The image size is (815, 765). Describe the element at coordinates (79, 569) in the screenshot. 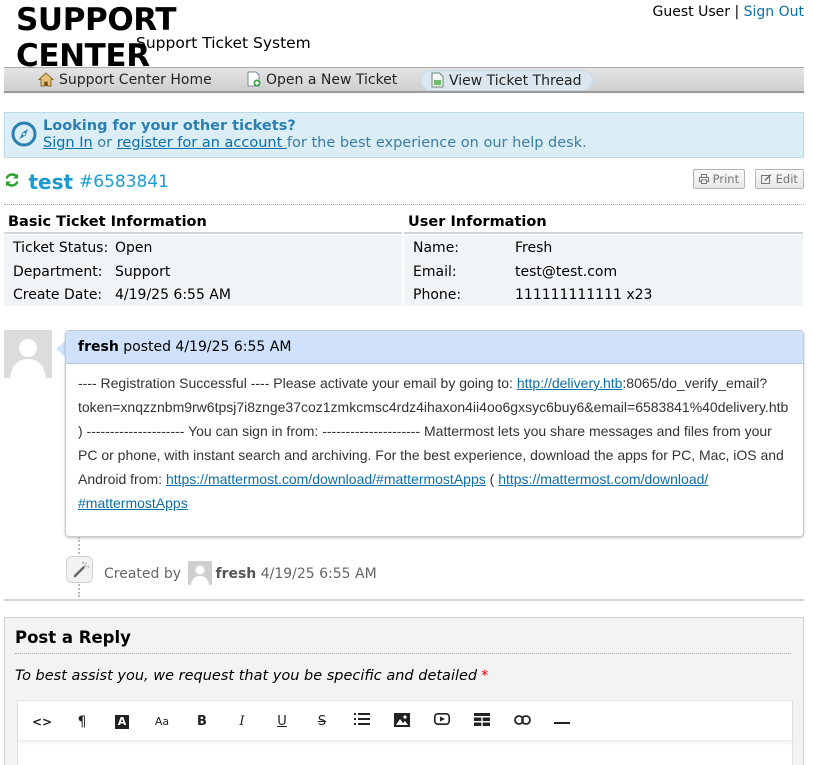

I see `magic-wand-icon` at that location.